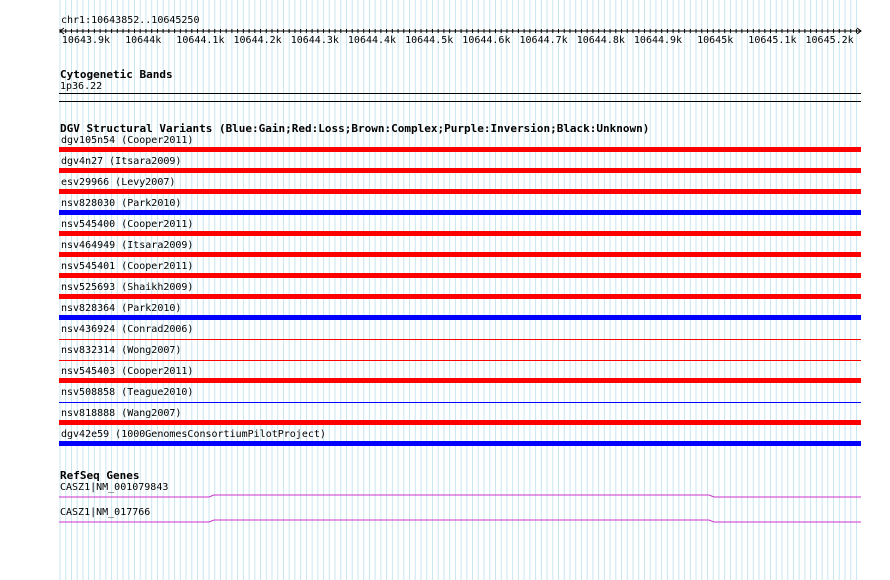 The width and height of the screenshot is (890, 580). What do you see at coordinates (86, 40) in the screenshot?
I see `ruler-tick-label: 10643.9k` at bounding box center [86, 40].